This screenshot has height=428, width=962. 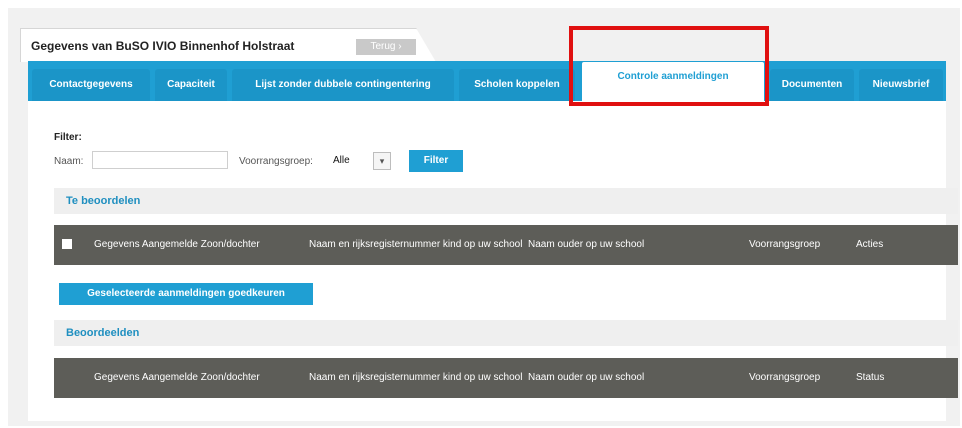 I want to click on voorrangsgroep-label: Voorrangsgroep:, so click(x=276, y=161).